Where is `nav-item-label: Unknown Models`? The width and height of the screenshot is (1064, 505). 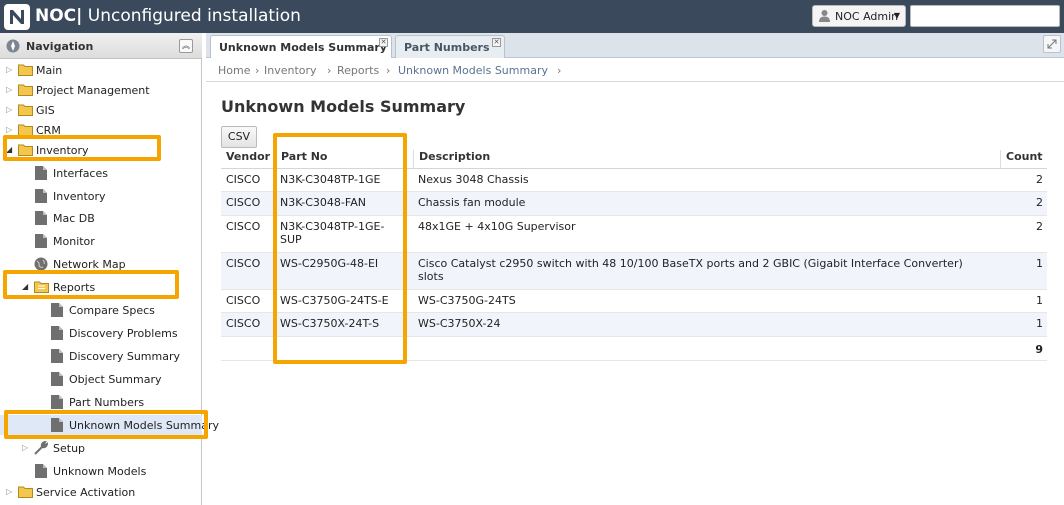 nav-item-label: Unknown Models is located at coordinates (100, 471).